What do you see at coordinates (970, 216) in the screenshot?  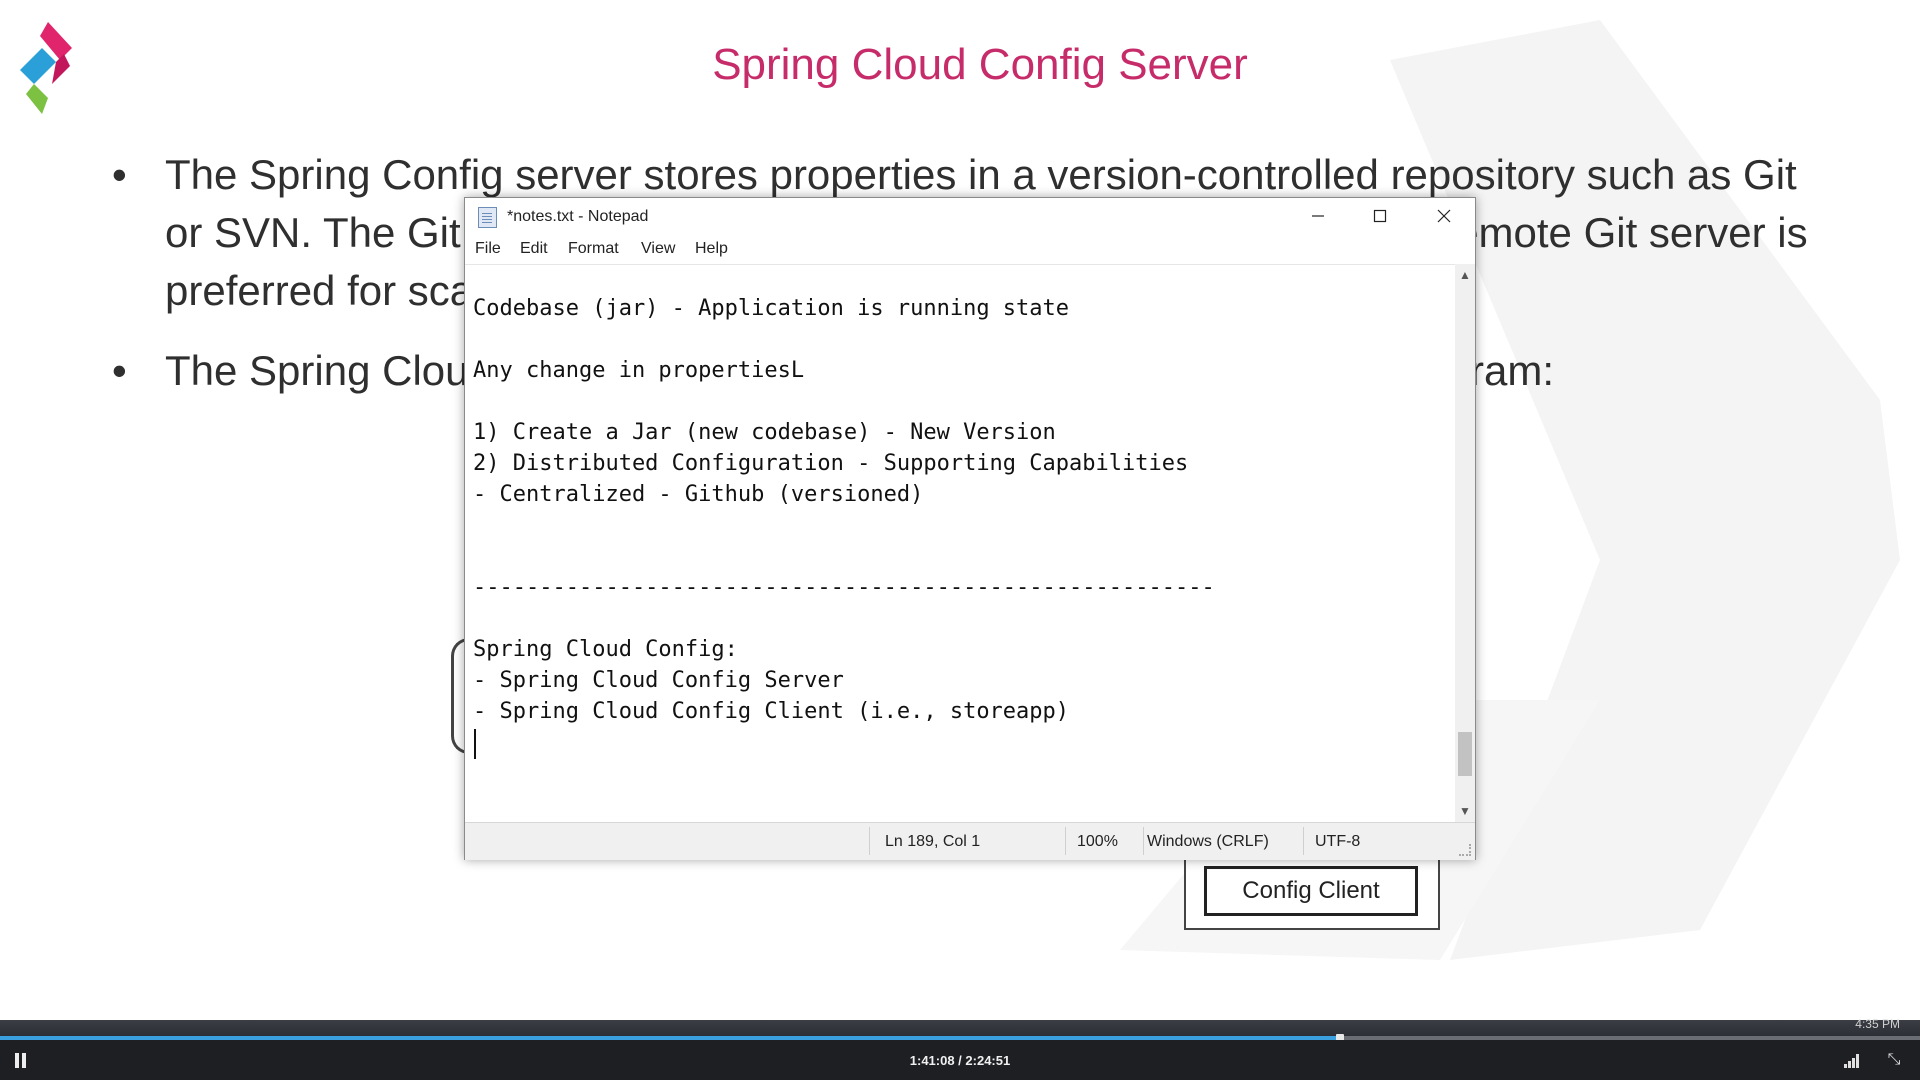 I see `notepad-titlebar: *notes.txt - Notepad` at bounding box center [970, 216].